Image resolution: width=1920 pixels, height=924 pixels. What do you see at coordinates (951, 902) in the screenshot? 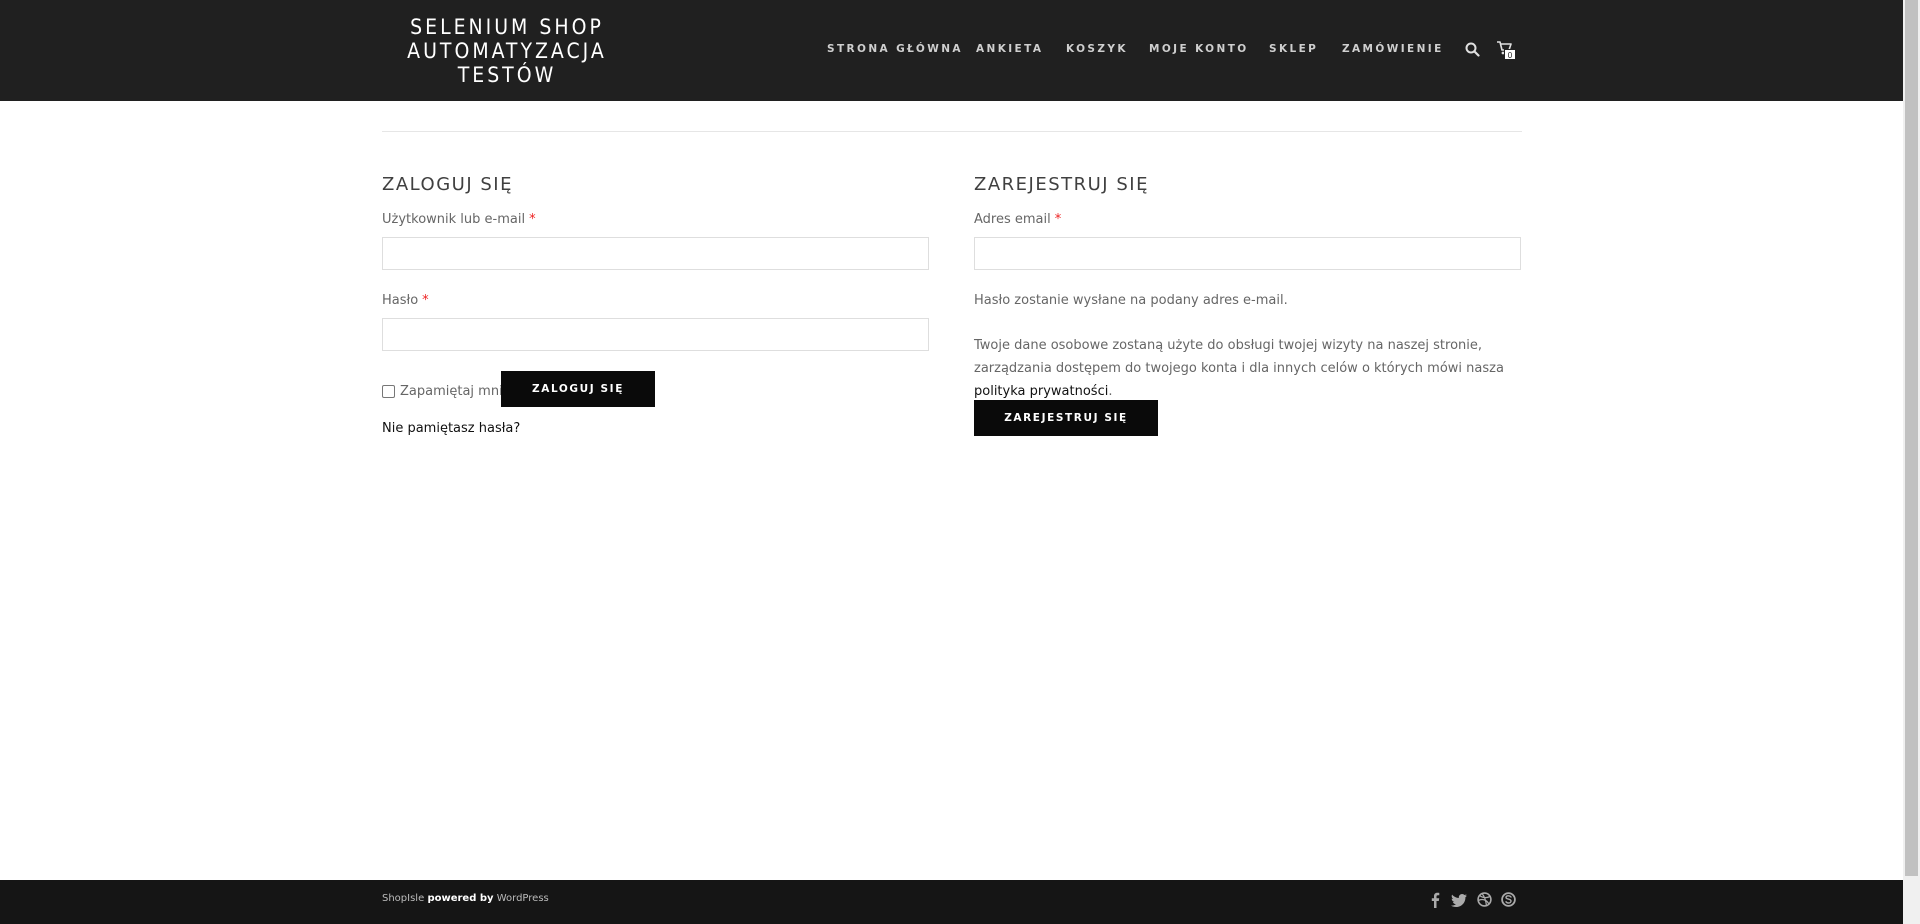
I see `site-footer` at bounding box center [951, 902].